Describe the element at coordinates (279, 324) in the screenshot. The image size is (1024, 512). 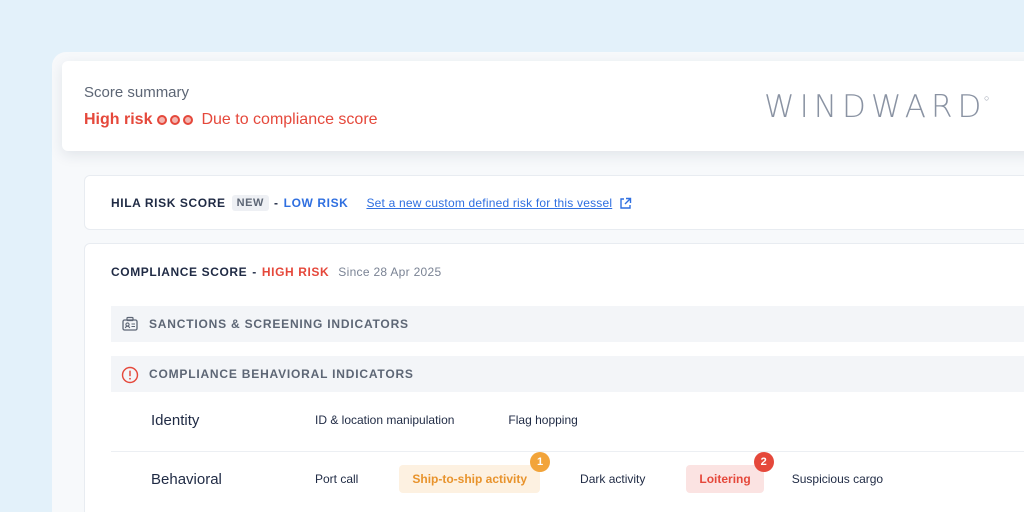
I see `sanctions-section-title: SANCTIONS & SCREENING INDICATORS` at that location.